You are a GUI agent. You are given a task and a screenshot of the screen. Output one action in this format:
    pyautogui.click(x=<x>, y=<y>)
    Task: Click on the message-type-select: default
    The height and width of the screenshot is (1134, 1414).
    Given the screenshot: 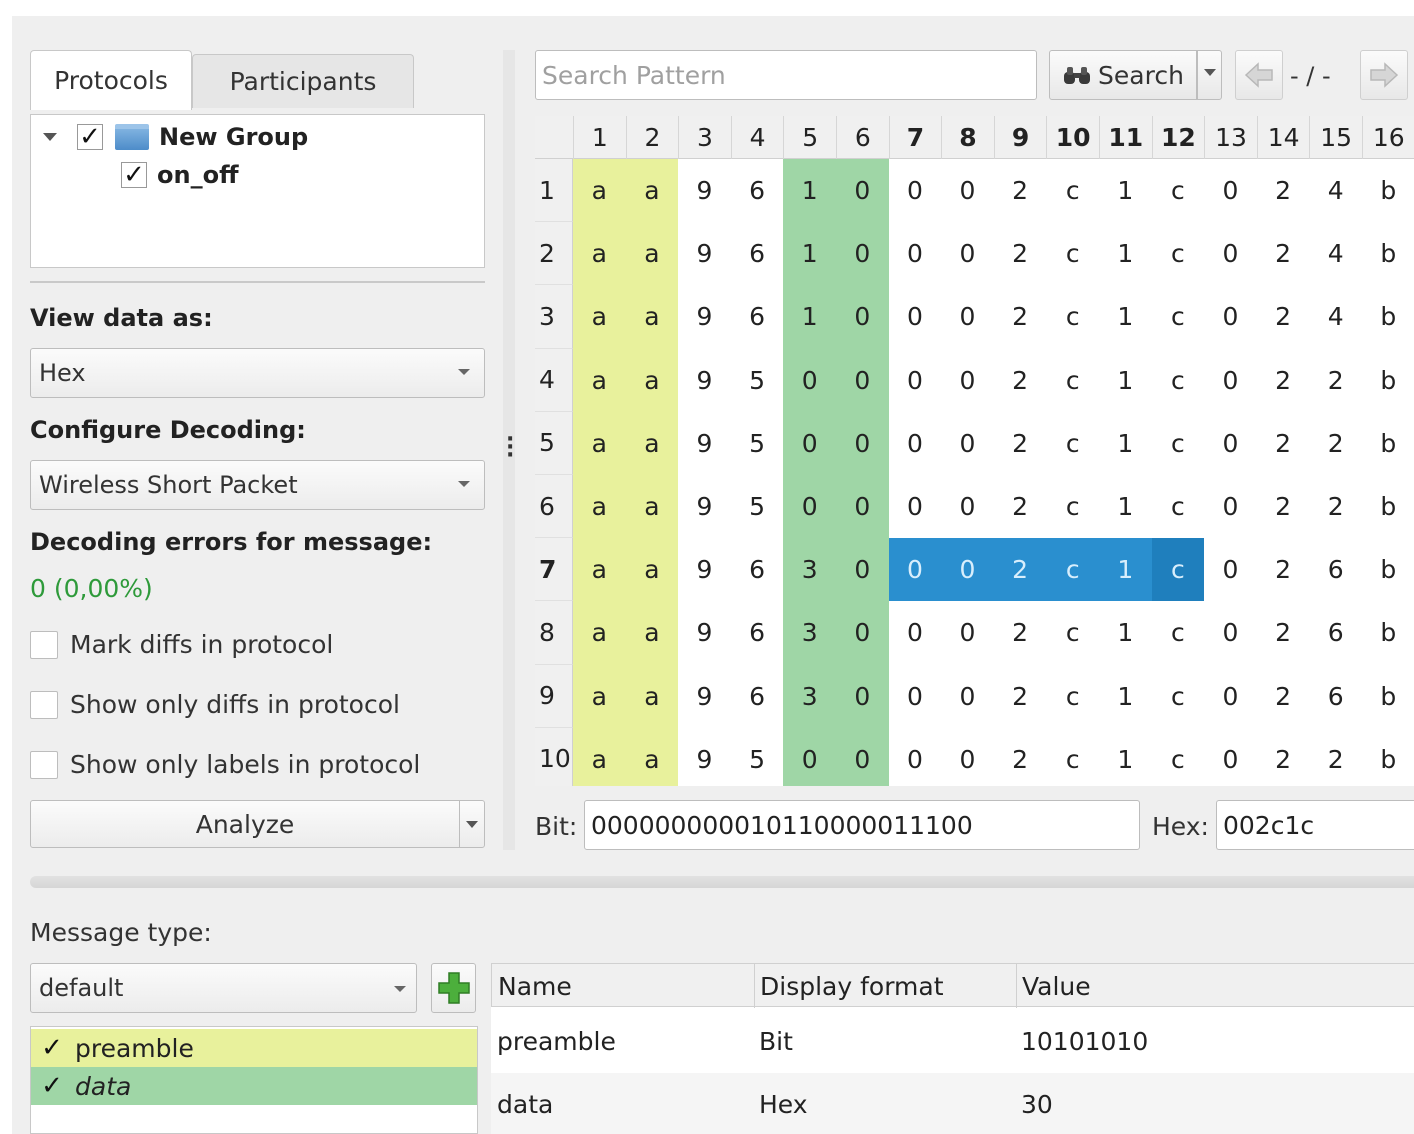 What is the action you would take?
    pyautogui.click(x=223, y=988)
    